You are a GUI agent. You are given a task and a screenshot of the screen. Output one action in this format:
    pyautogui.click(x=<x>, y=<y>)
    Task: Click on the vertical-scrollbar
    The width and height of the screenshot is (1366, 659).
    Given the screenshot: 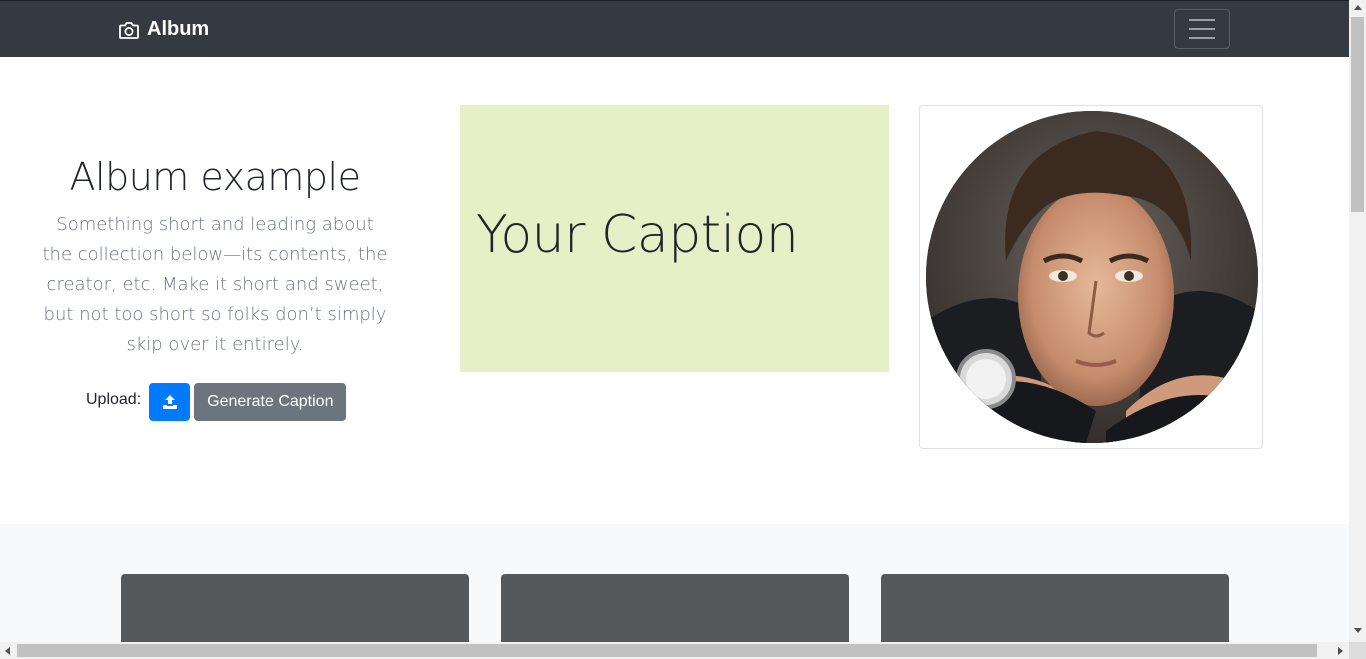 What is the action you would take?
    pyautogui.click(x=1357, y=321)
    